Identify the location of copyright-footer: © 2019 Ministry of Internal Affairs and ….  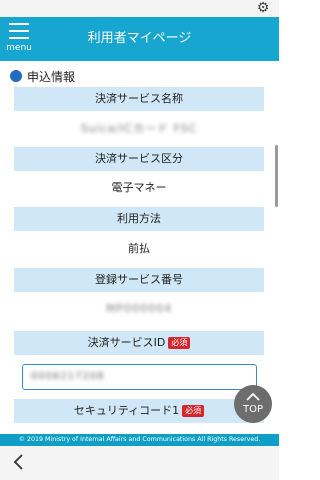
(139, 440).